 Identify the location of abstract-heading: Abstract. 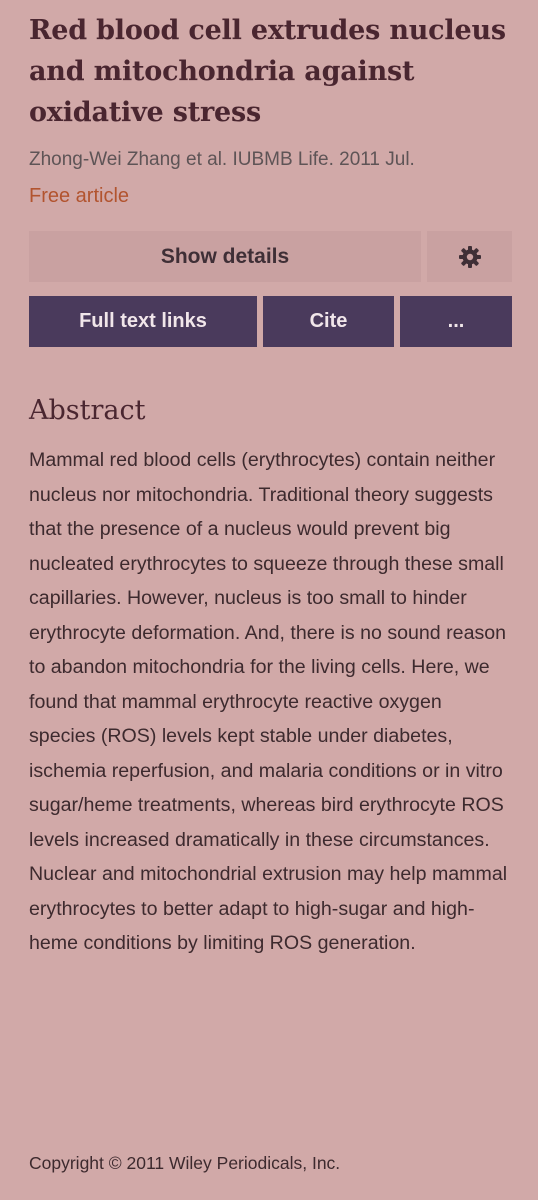
(87, 410).